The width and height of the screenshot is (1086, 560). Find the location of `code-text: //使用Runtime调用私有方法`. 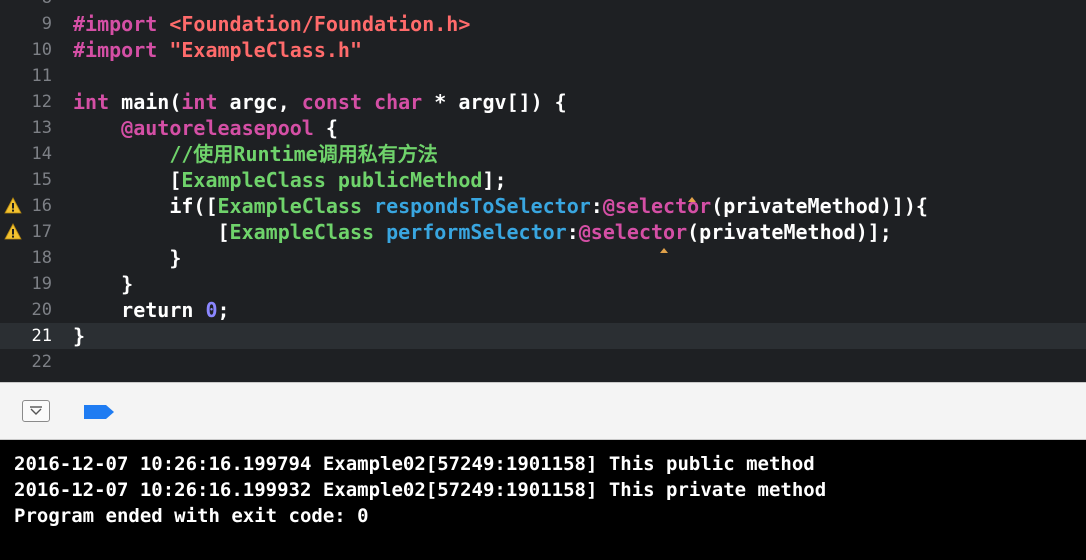

code-text: //使用Runtime调用私有方法 is located at coordinates (255, 154).